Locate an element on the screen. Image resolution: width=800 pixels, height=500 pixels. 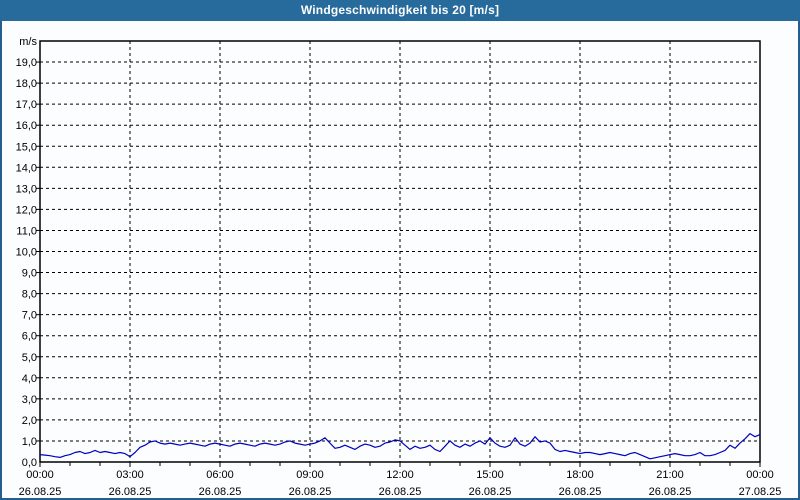
y-tick-label: 13,0 is located at coordinates (26, 189).